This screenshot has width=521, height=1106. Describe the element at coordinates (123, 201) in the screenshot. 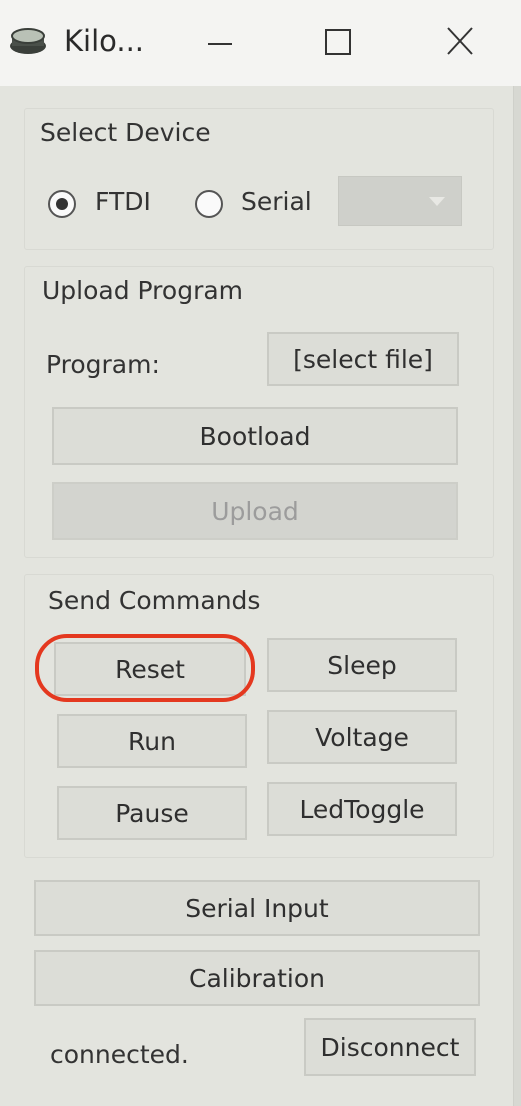

I see `radio-ftdi-label: FTDI` at that location.